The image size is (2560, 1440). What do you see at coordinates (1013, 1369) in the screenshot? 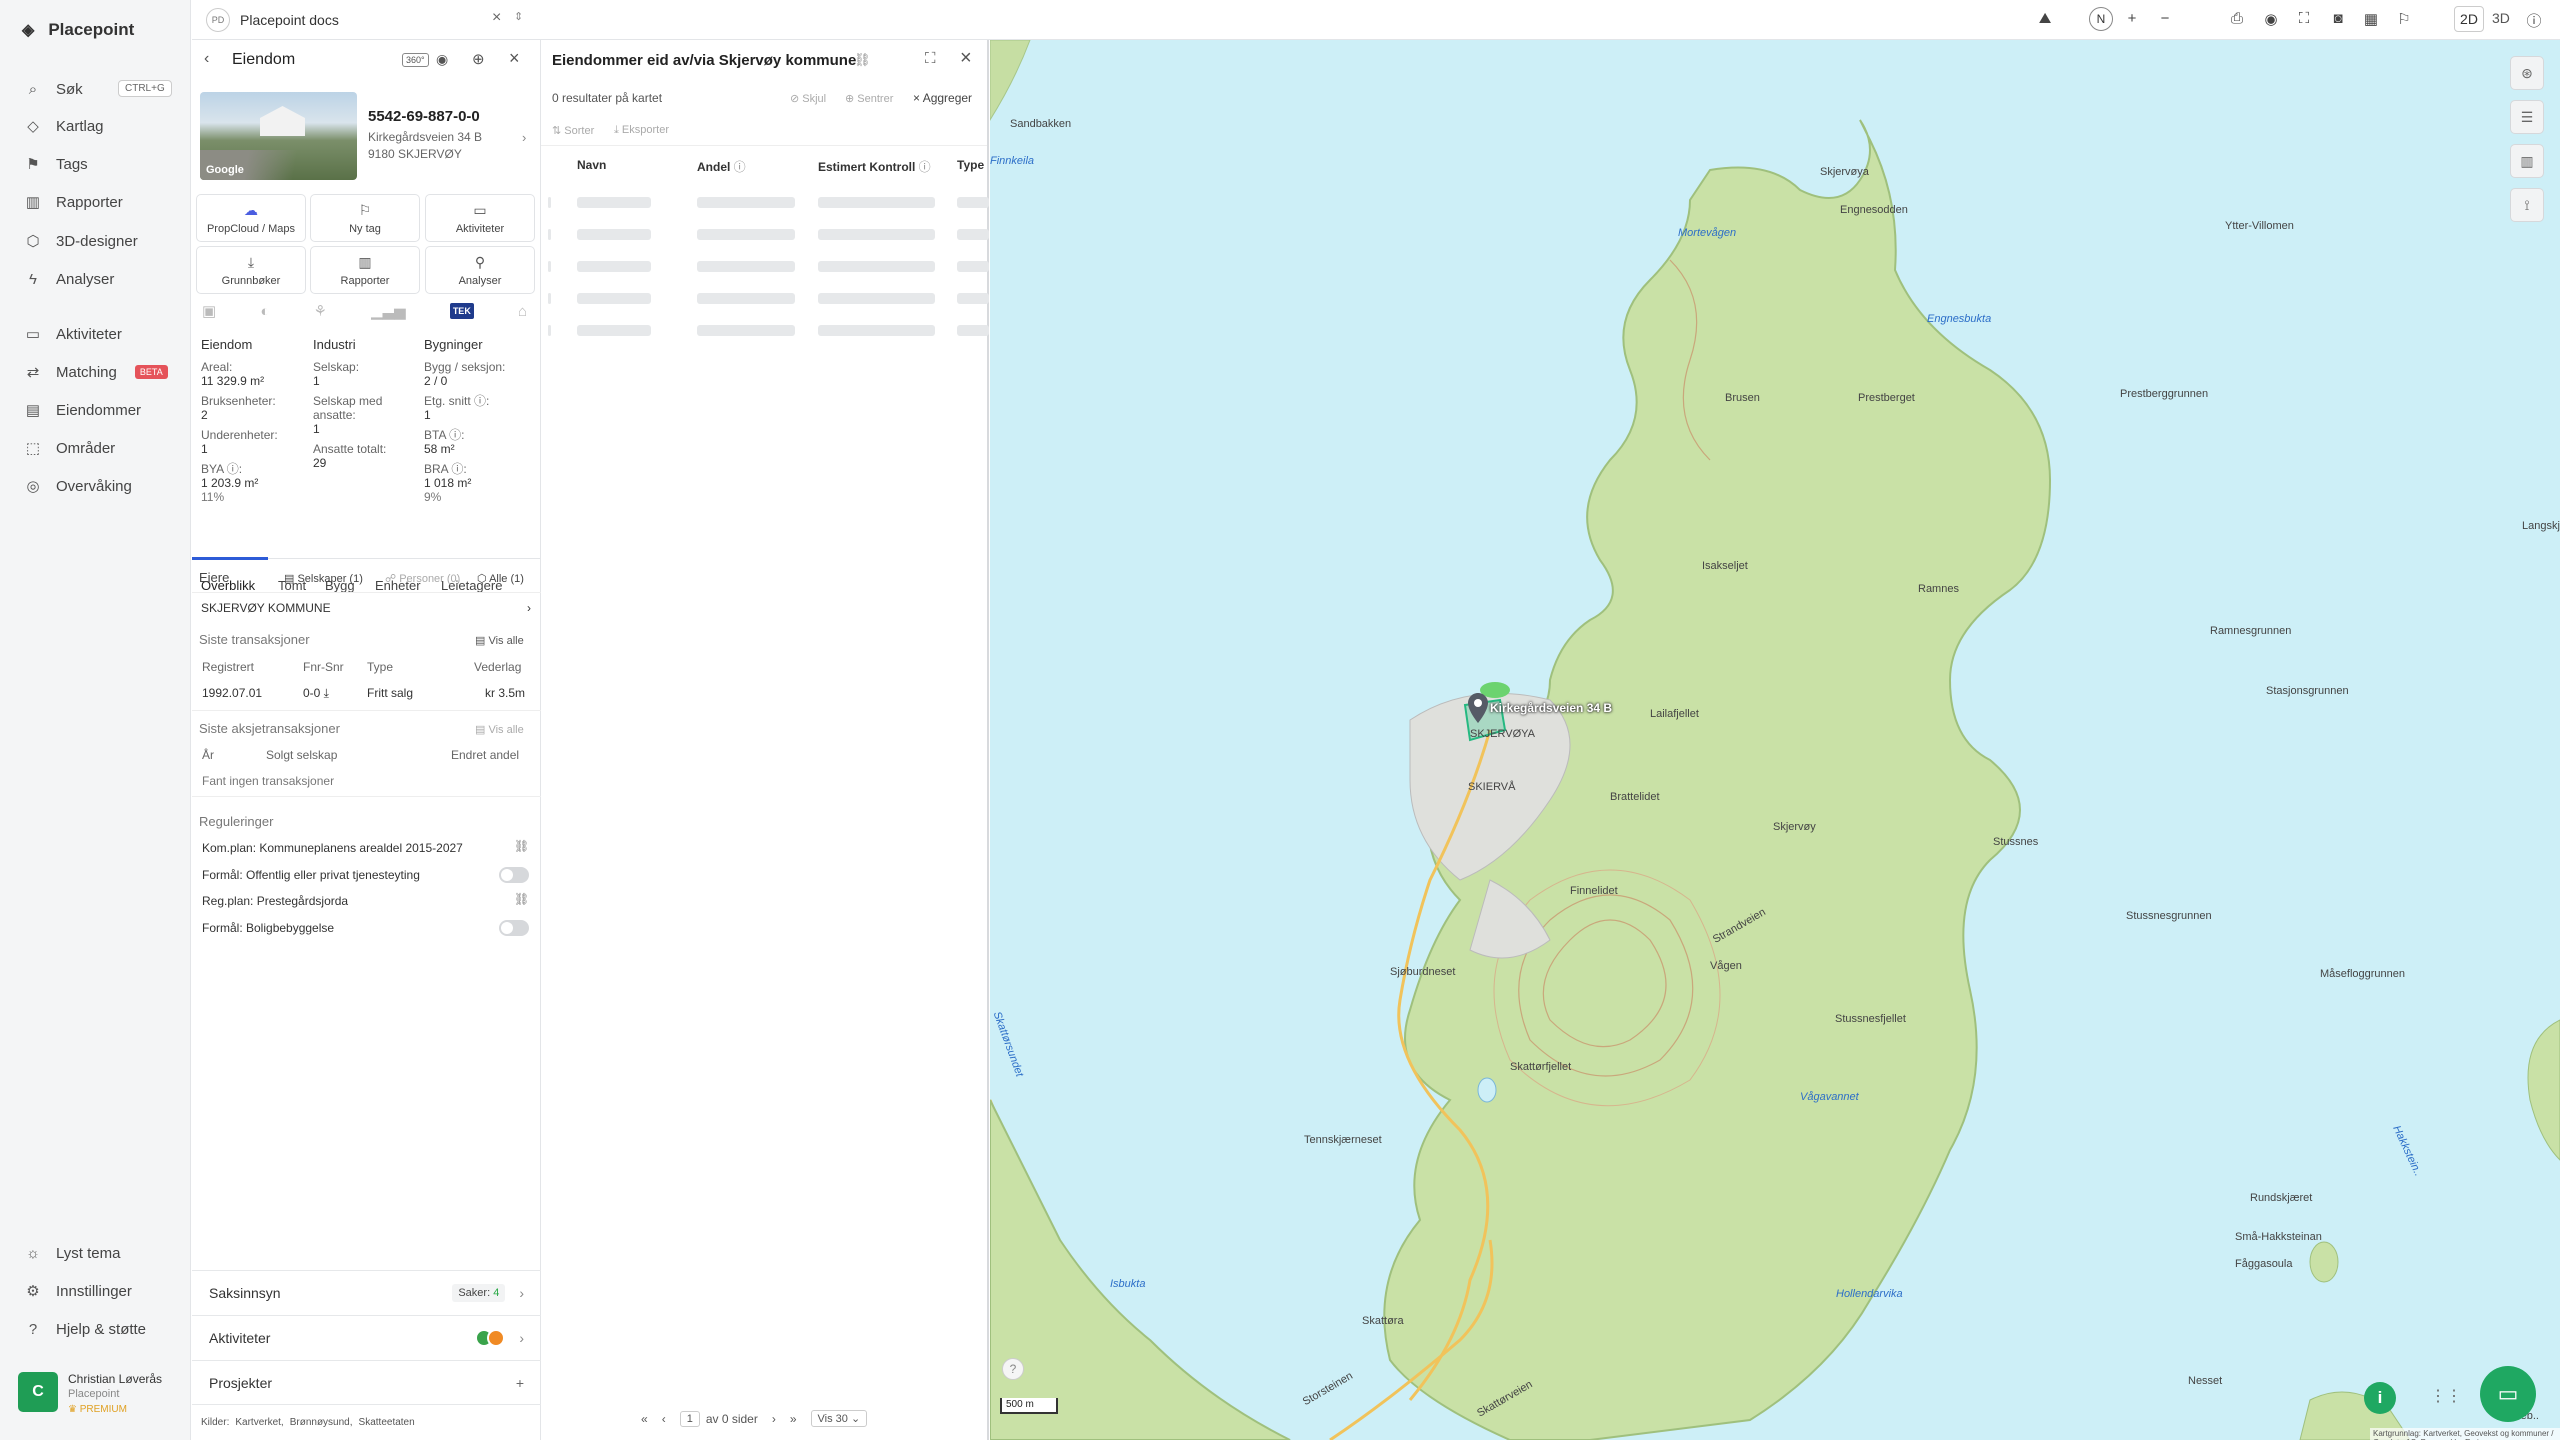
I see `help-icon: ?` at bounding box center [1013, 1369].